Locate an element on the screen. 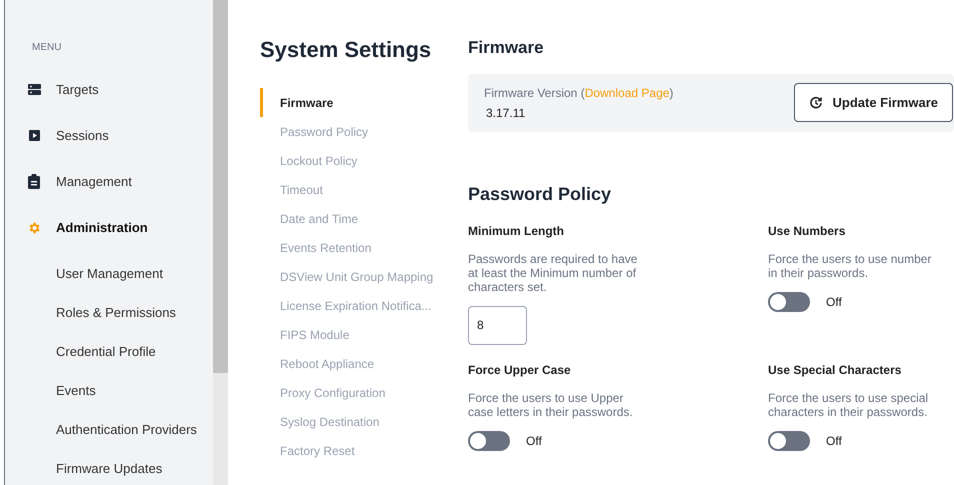 The height and width of the screenshot is (485, 954). submenu-item: Roles & Permissions is located at coordinates (134, 312).